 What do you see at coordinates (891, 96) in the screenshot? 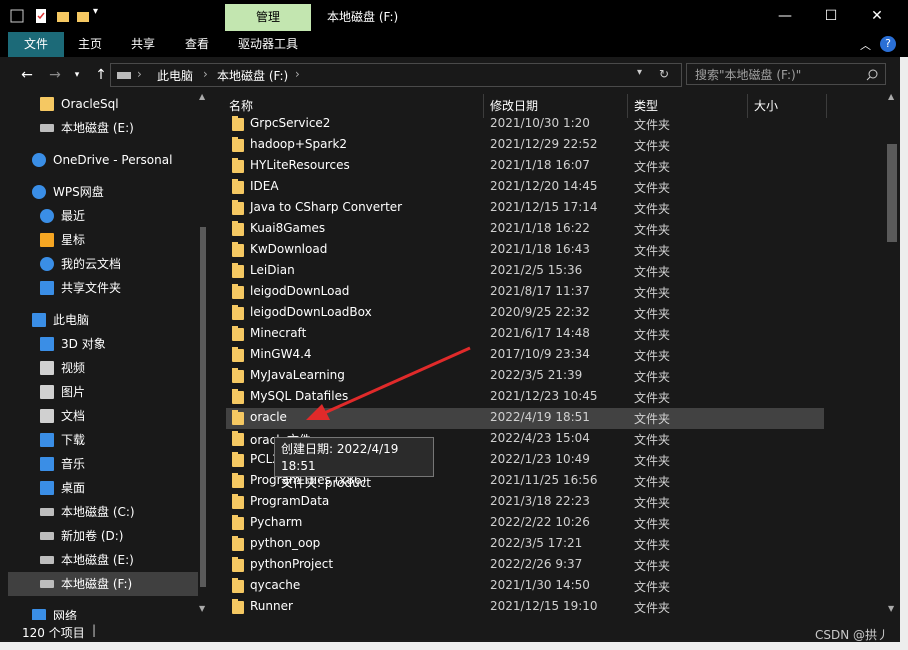
I see `scroll-up-icon: ▲` at bounding box center [891, 96].